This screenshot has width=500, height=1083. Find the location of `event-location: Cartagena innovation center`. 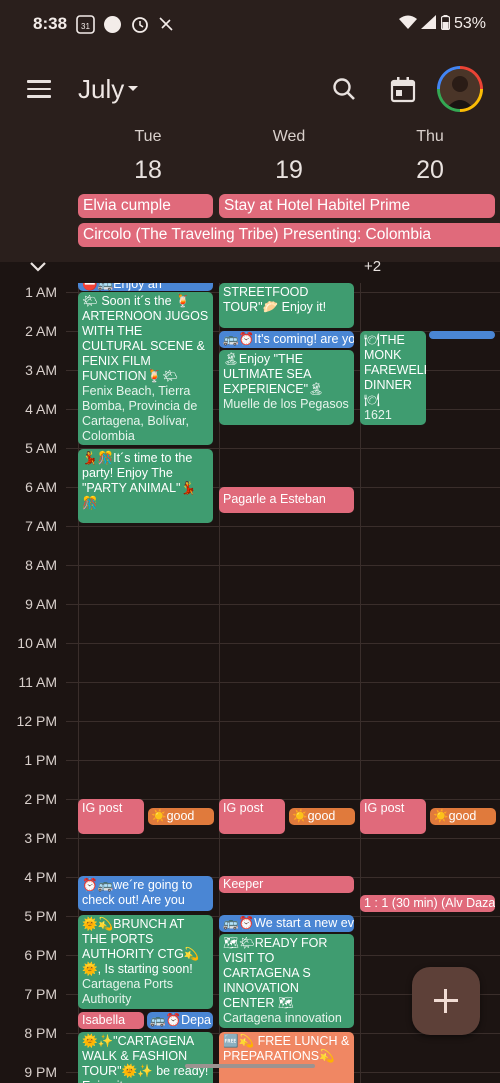

event-location: Cartagena innovation center is located at coordinates (282, 1019).